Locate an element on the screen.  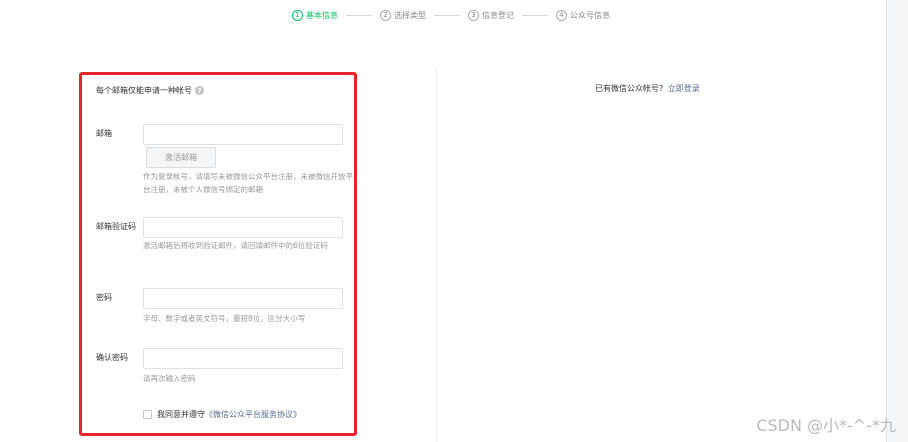
form-notice: 每个邮箱仅能申请一种帐号 ? is located at coordinates (150, 90).